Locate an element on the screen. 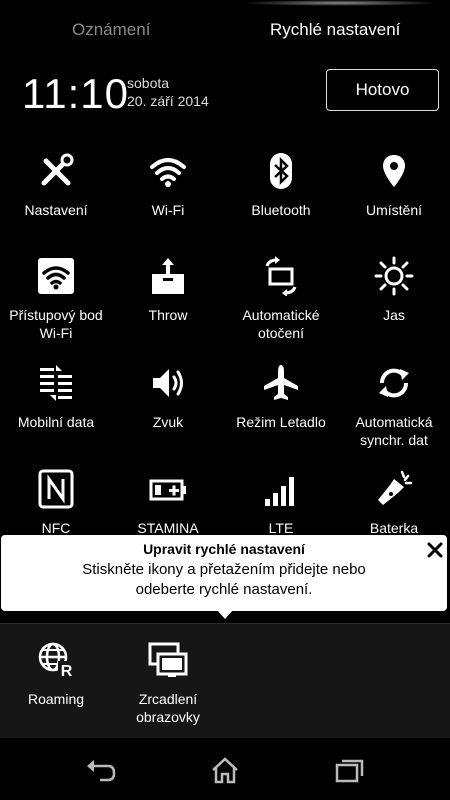 This screenshot has width=450, height=800. airplane-icon is located at coordinates (281, 383).